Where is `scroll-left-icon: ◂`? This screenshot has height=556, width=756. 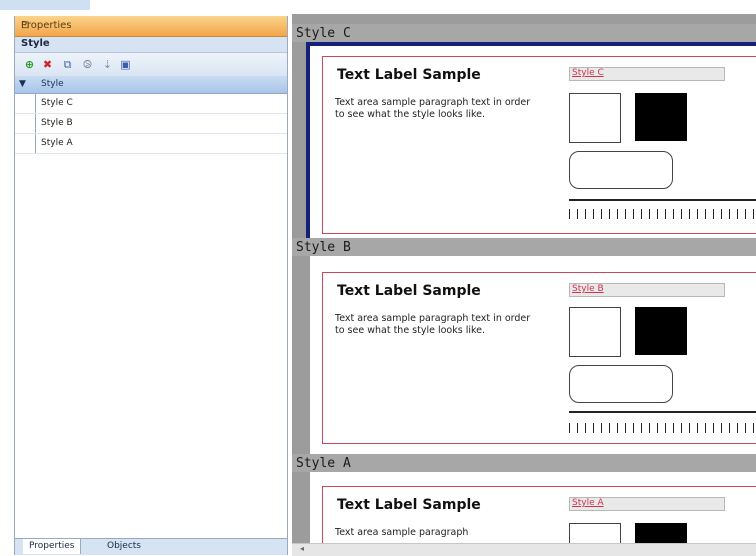 scroll-left-icon: ◂ is located at coordinates (302, 548).